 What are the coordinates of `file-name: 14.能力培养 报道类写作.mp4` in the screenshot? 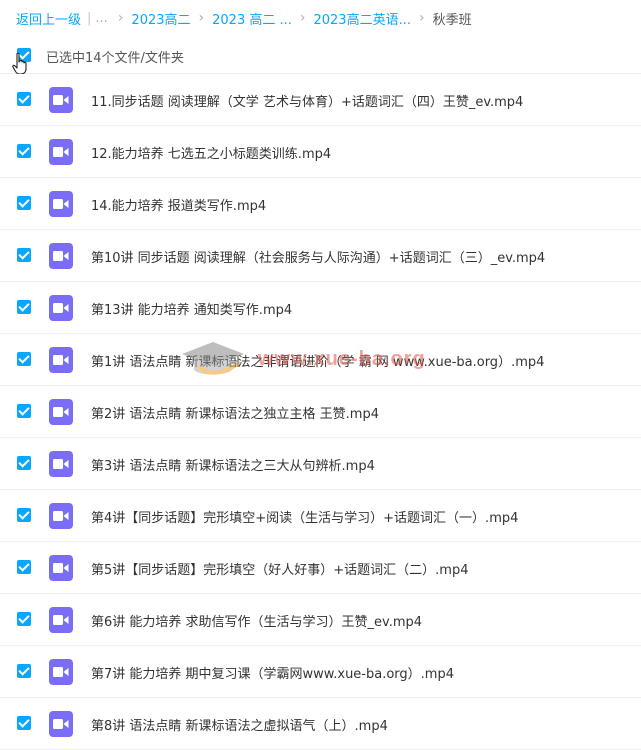 It's located at (178, 204).